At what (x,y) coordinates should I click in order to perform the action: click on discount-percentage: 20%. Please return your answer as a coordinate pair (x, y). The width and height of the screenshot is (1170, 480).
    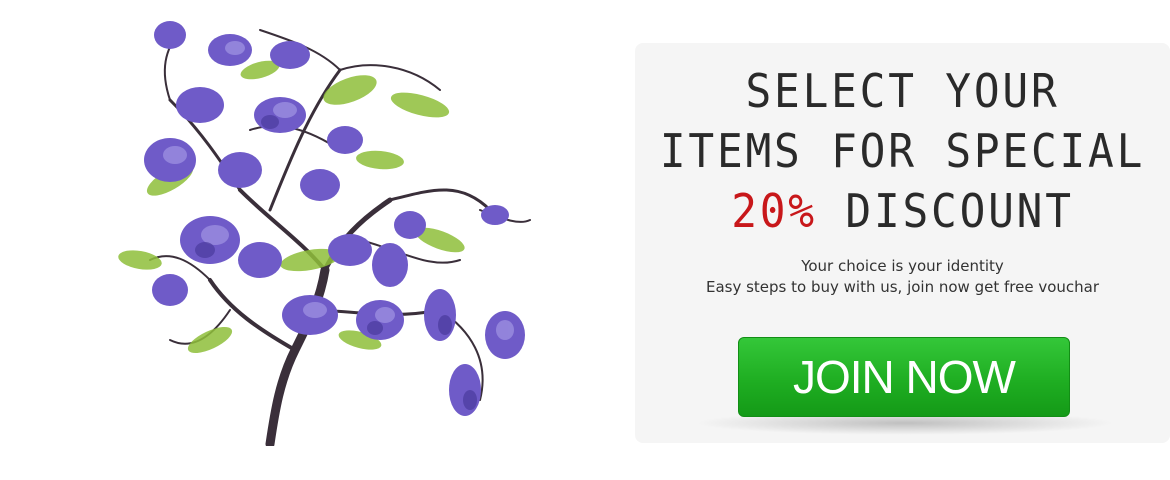
    Looking at the image, I should click on (774, 211).